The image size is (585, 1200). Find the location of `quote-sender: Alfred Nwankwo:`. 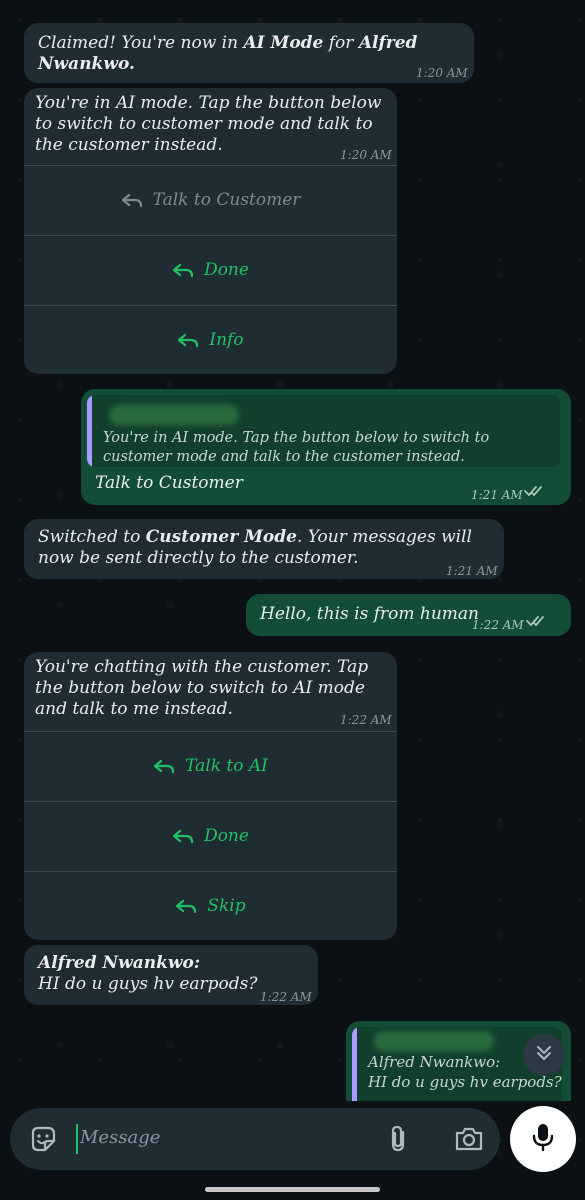

quote-sender: Alfred Nwankwo: is located at coordinates (434, 1062).